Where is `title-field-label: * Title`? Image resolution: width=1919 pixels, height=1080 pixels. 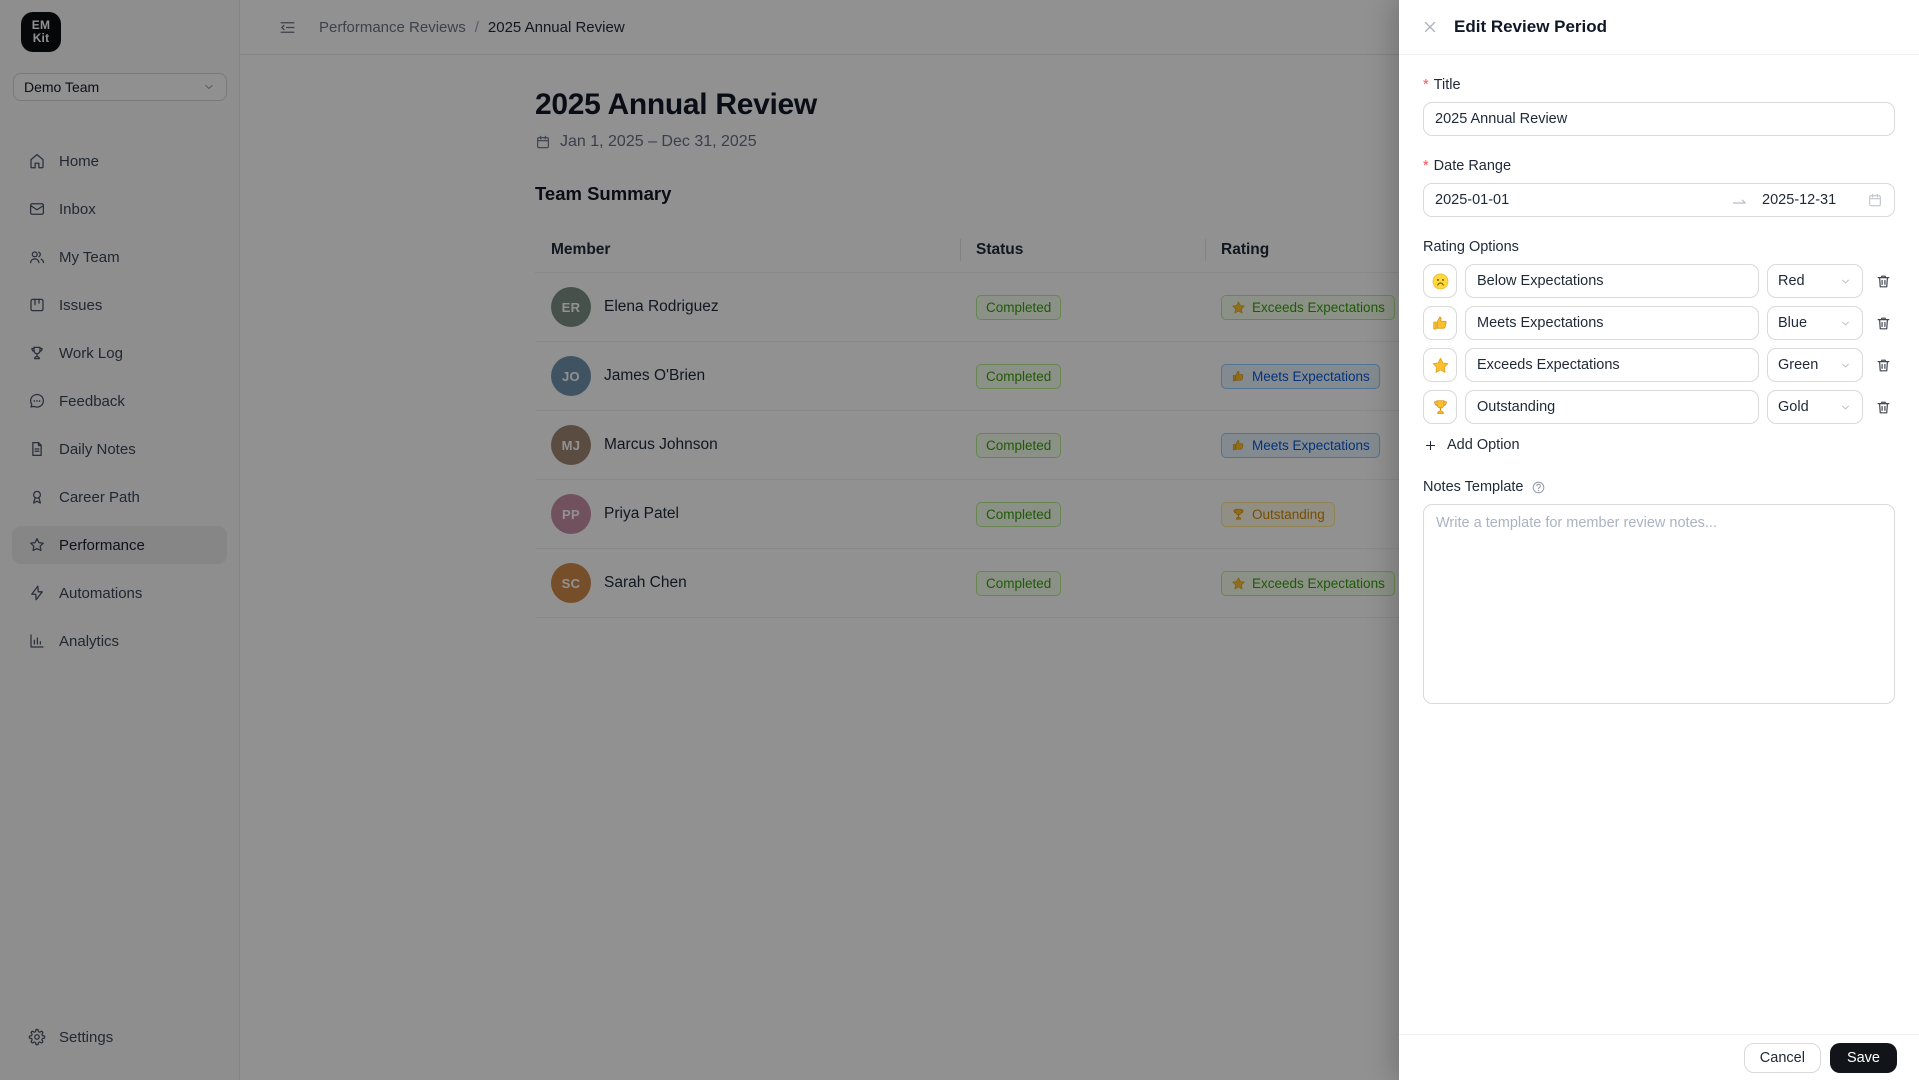
title-field-label: * Title is located at coordinates (1442, 85).